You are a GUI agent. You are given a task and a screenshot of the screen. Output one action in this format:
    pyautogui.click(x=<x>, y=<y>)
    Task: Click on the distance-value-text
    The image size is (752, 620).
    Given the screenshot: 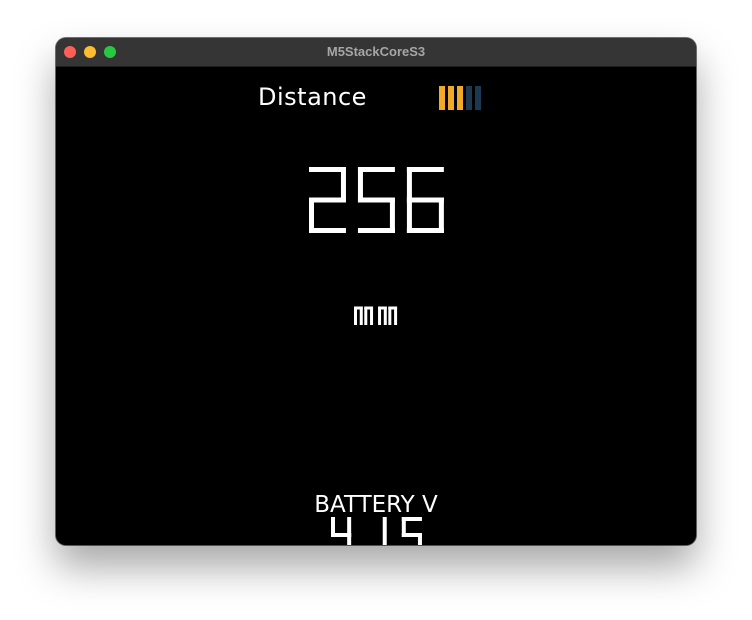 What is the action you would take?
    pyautogui.click(x=376, y=202)
    